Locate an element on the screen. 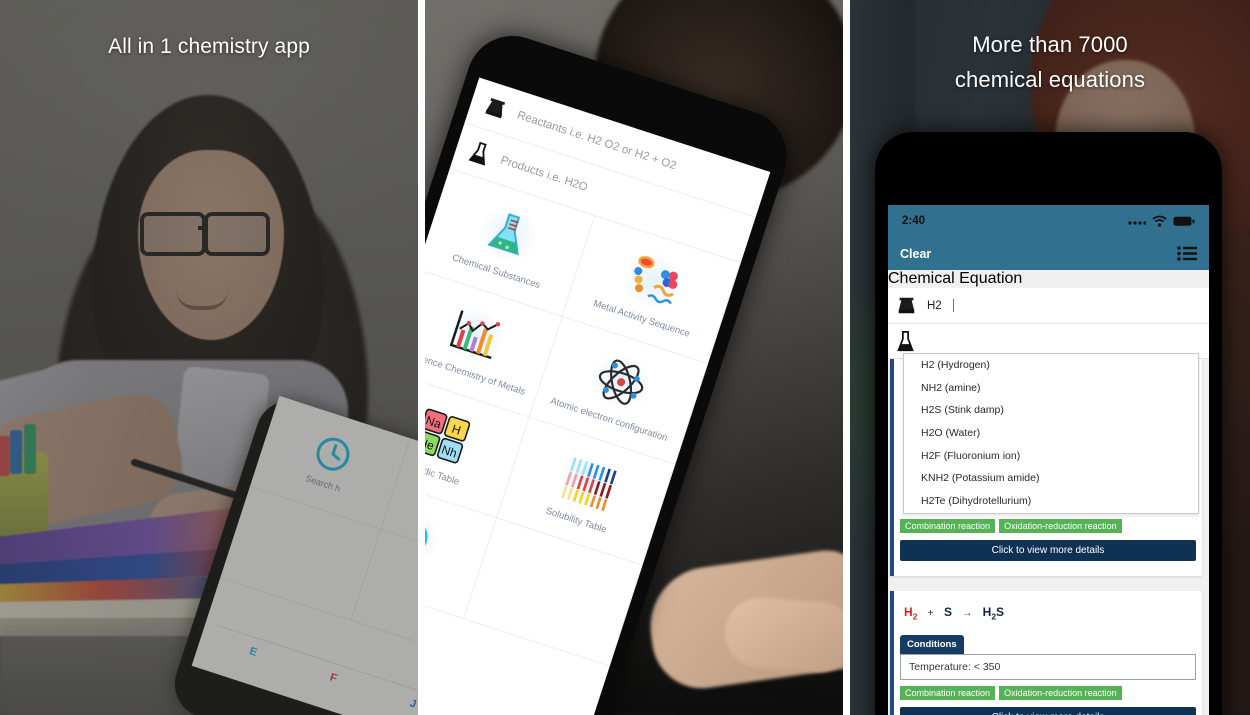 This screenshot has width=1250, height=715. text-caret is located at coordinates (953, 305).